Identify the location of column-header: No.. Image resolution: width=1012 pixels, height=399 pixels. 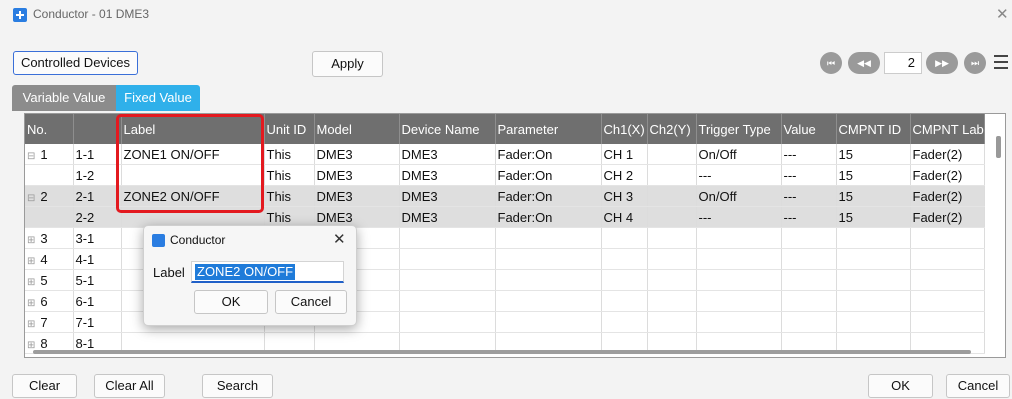
(49, 129).